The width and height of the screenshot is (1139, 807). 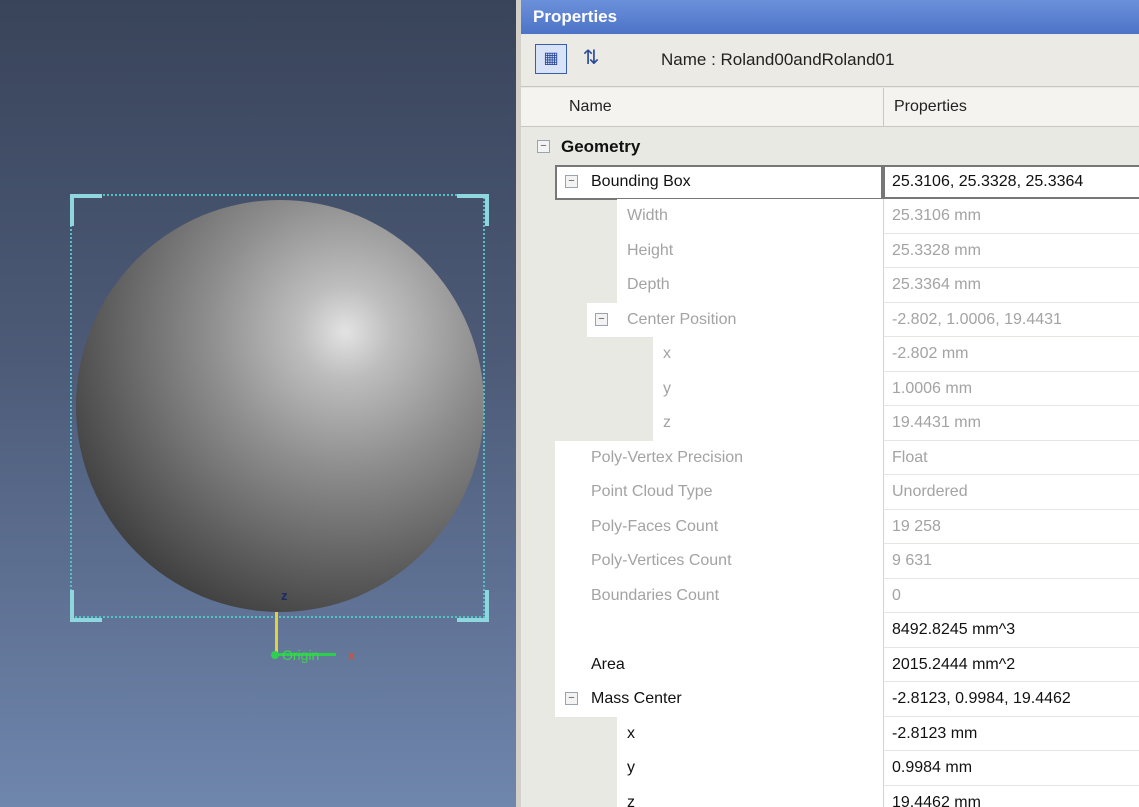 I want to click on property-value: -2.802 mm, so click(x=1011, y=354).